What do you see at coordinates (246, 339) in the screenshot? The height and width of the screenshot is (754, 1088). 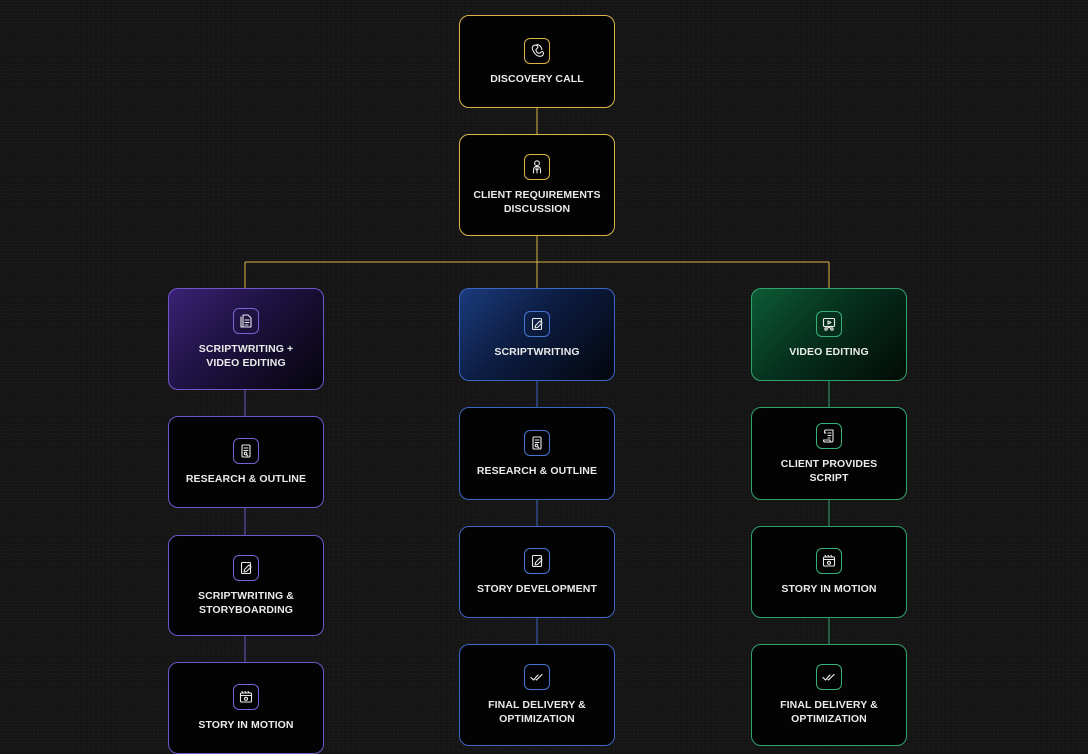 I see `node-scriptwriting-video-editing: SCRIPTWRITING + VIDEO EDITING` at bounding box center [246, 339].